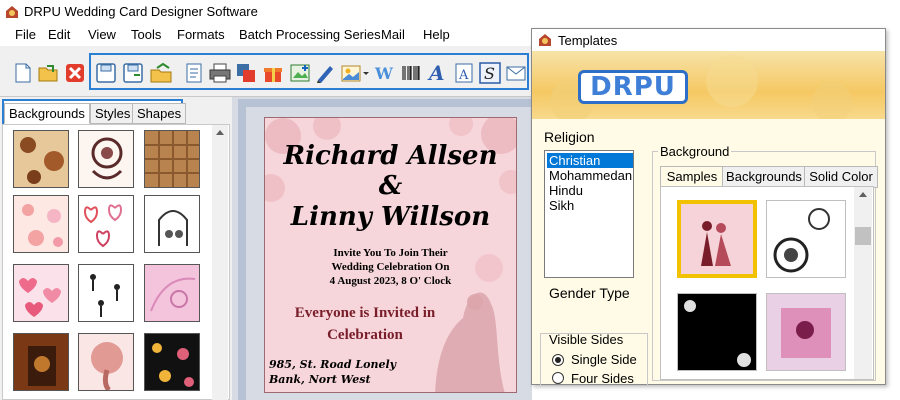 This screenshot has height=400, width=900. I want to click on properties-icon, so click(194, 73).